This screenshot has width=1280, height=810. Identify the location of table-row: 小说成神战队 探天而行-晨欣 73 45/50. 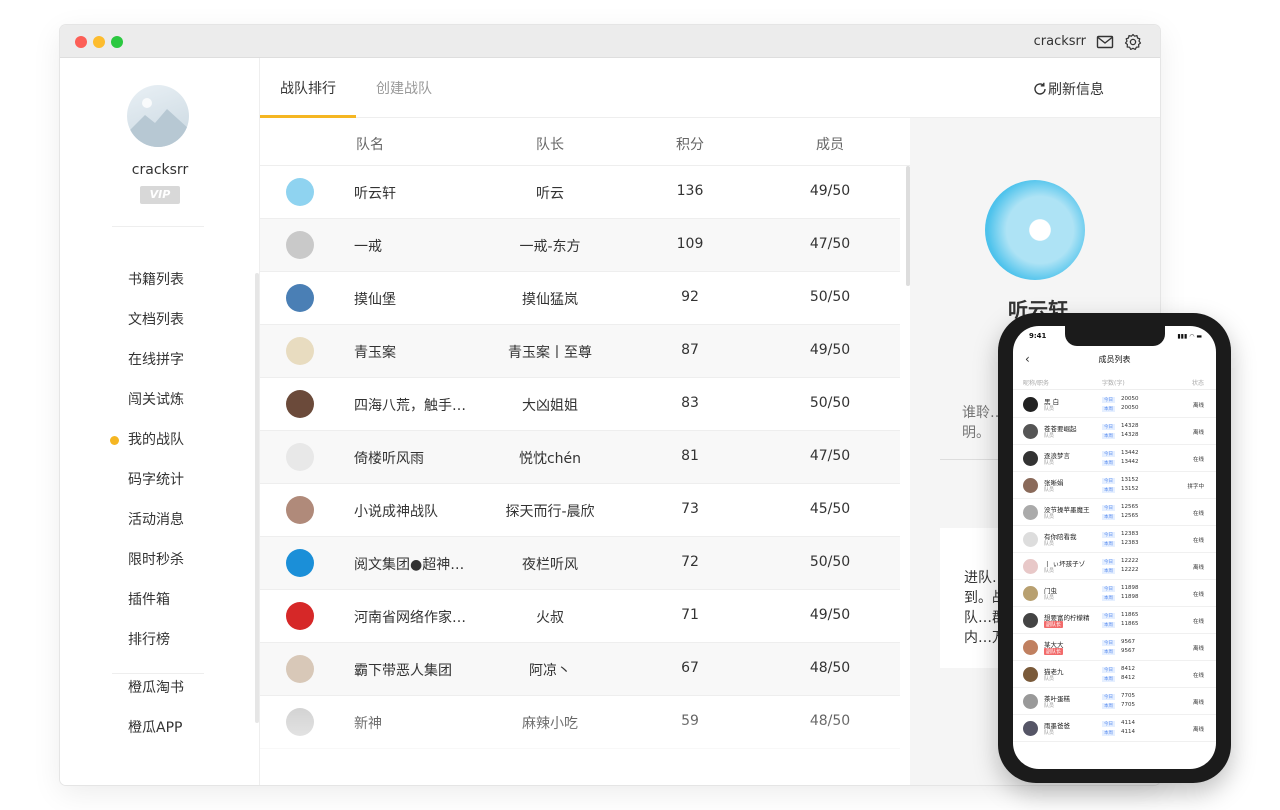
(580, 510).